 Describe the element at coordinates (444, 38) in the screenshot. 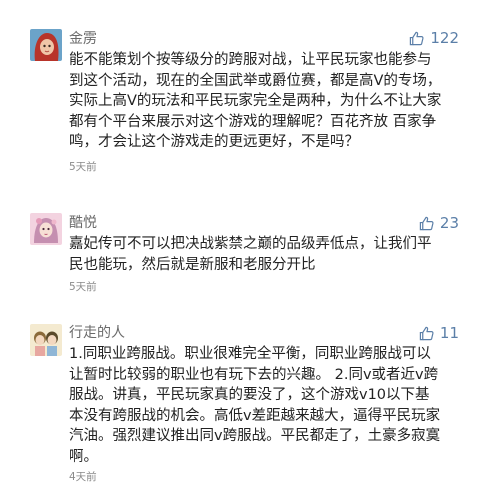

I see `like-count: 122` at that location.